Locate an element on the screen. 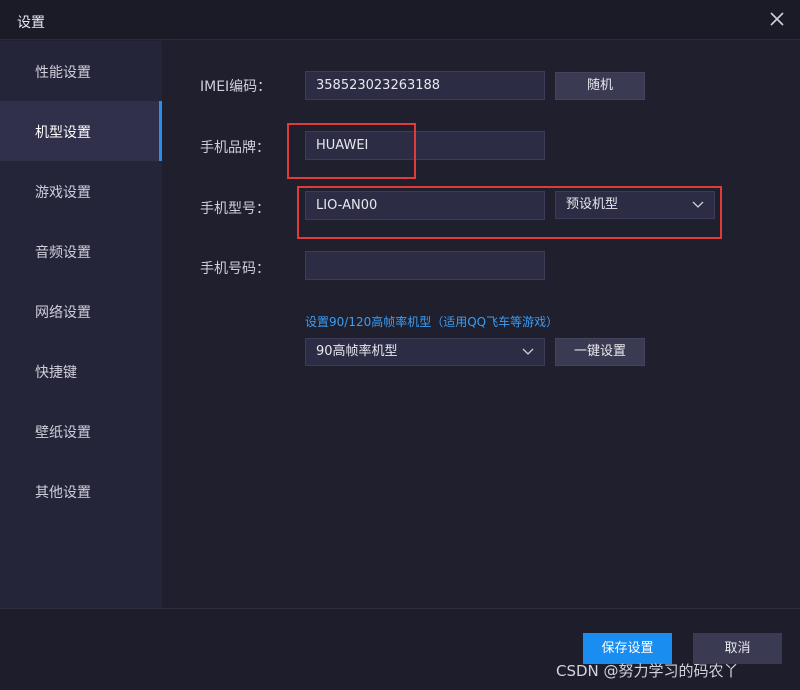 This screenshot has height=690, width=800. sidebar-item-device-model: 机型设置 is located at coordinates (81, 131).